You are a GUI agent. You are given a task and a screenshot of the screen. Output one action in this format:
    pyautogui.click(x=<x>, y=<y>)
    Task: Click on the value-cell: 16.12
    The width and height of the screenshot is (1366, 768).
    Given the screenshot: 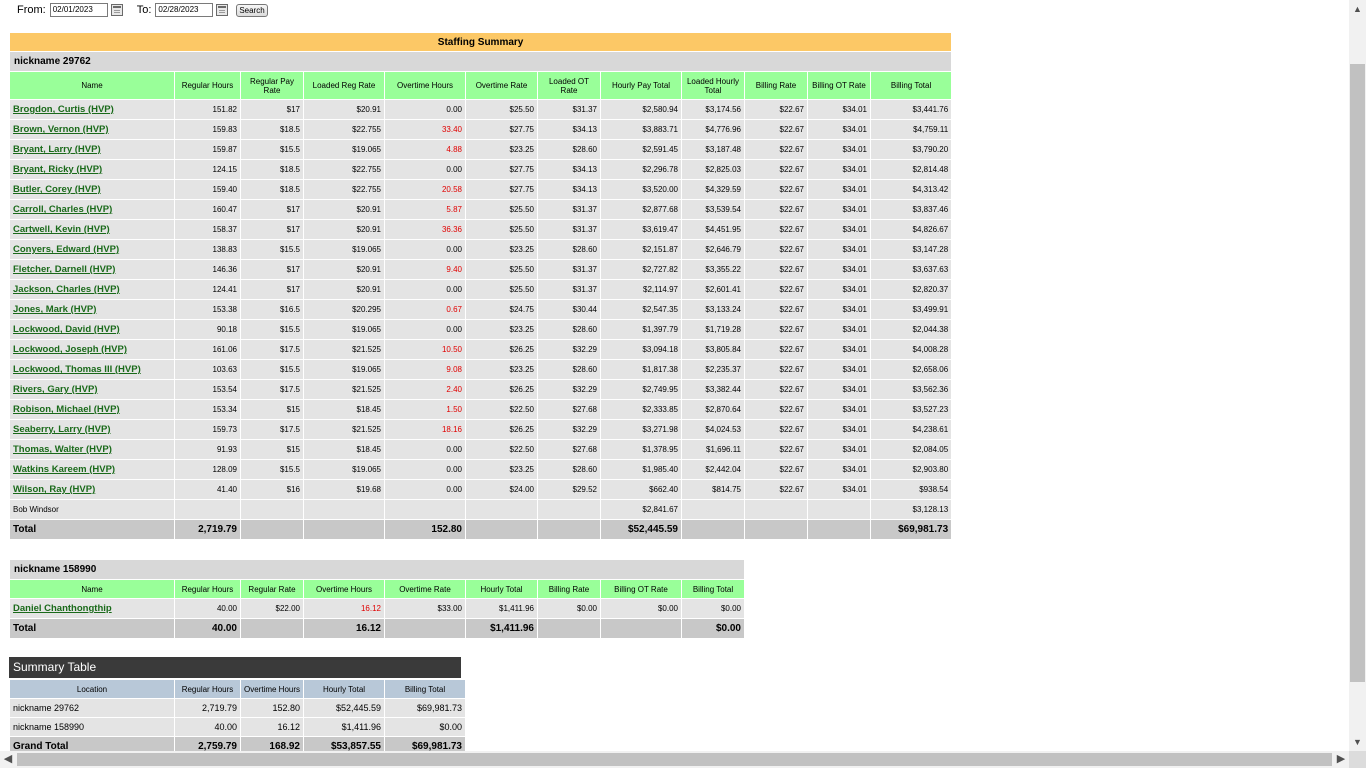 What is the action you would take?
    pyautogui.click(x=344, y=608)
    